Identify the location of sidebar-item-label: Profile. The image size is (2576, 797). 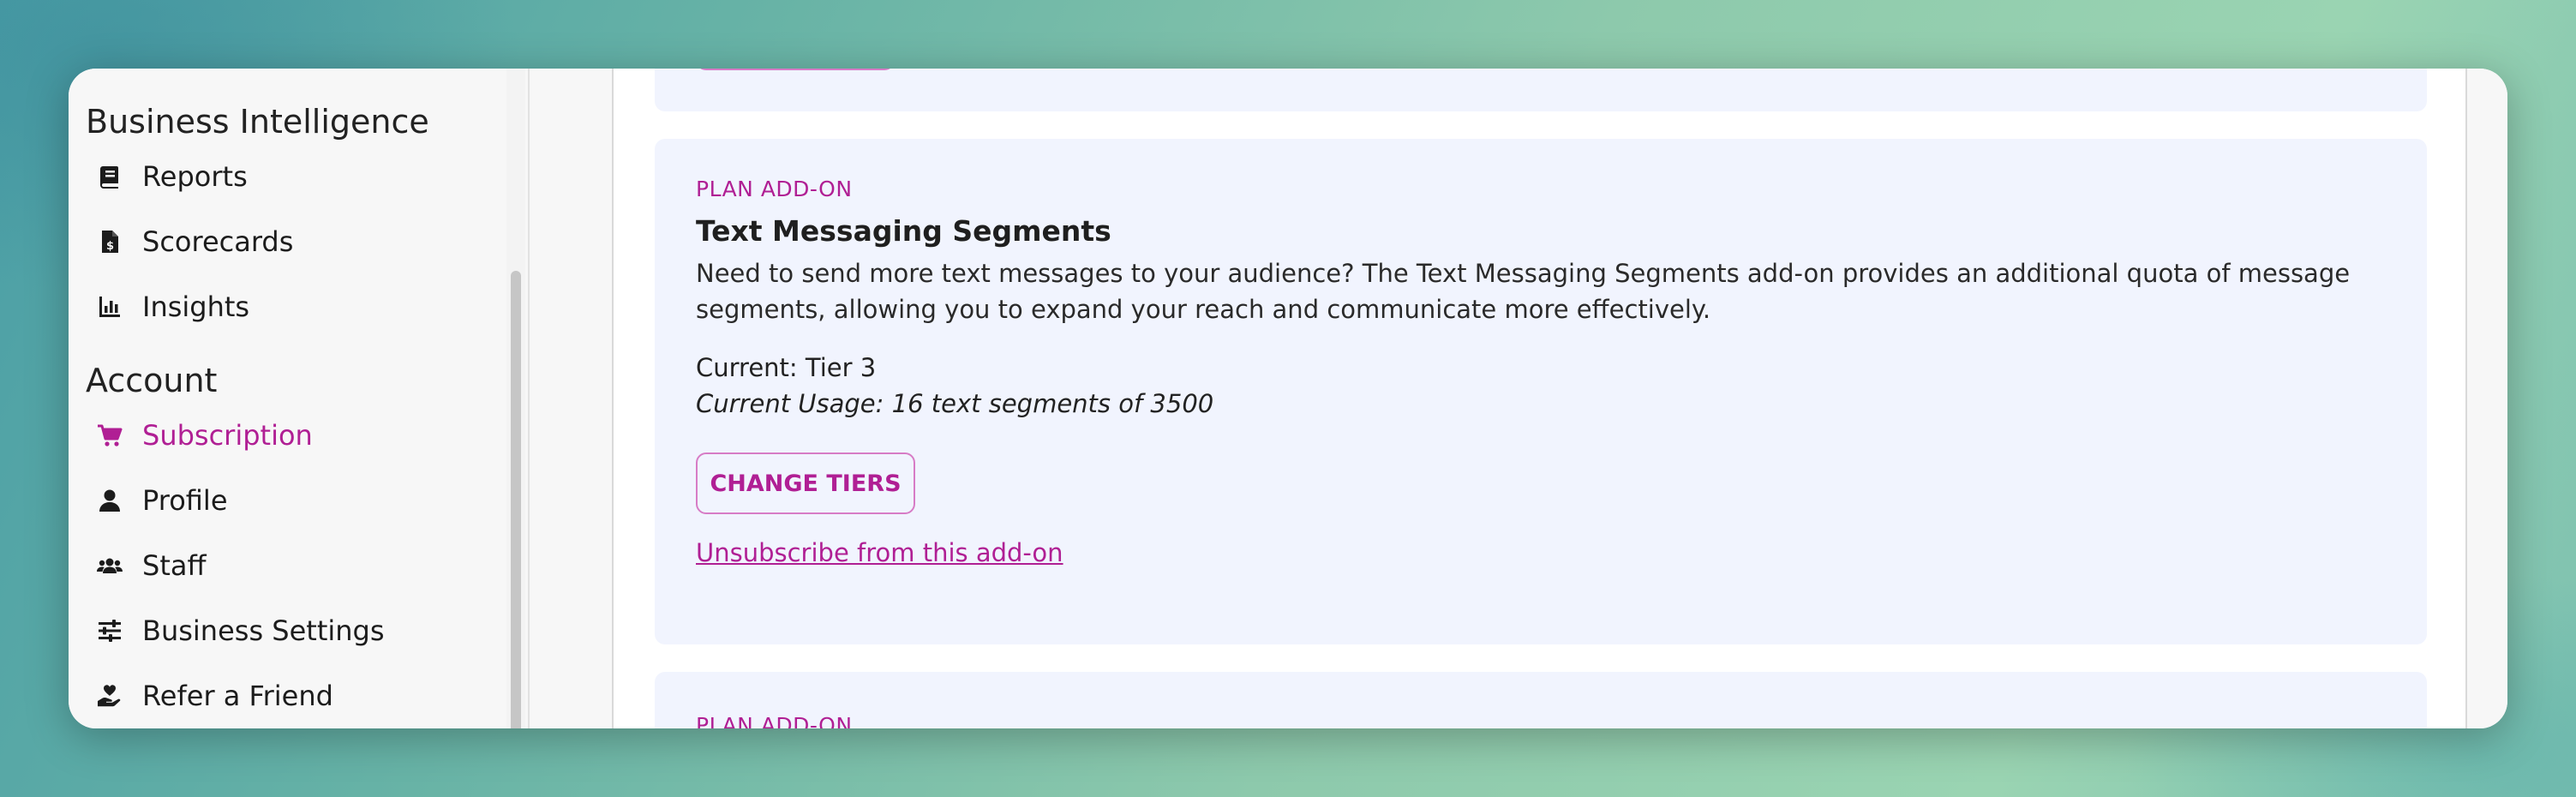
(185, 500).